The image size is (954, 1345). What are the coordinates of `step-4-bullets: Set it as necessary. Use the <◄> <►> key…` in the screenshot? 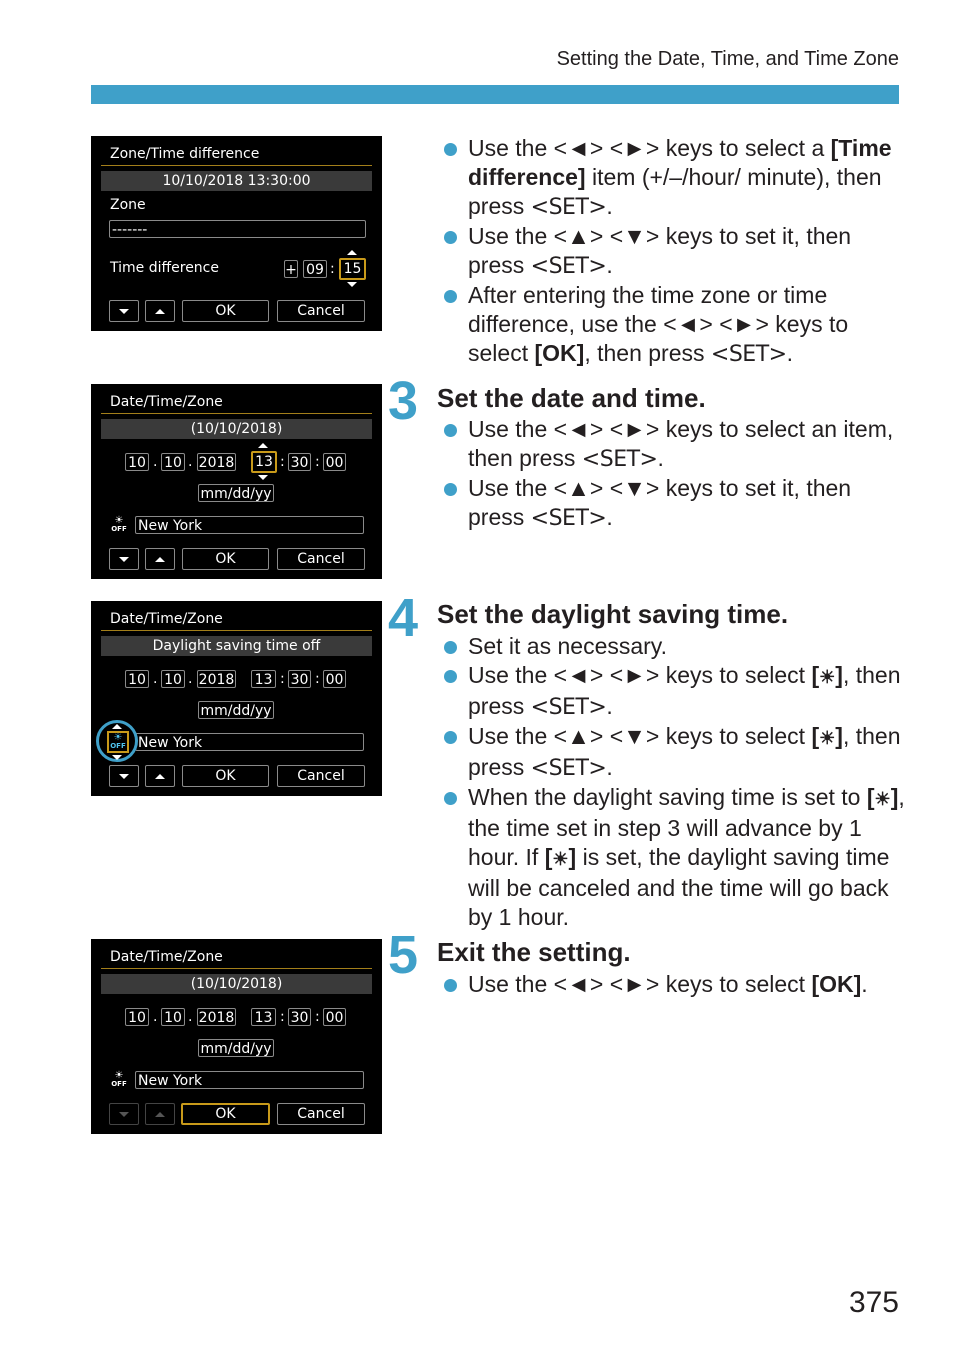 It's located at (676, 782).